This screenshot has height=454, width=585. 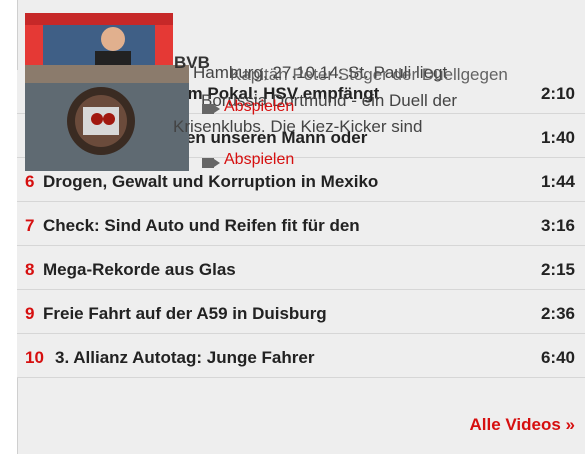 I want to click on video-duration: 1:44, so click(x=557, y=181).